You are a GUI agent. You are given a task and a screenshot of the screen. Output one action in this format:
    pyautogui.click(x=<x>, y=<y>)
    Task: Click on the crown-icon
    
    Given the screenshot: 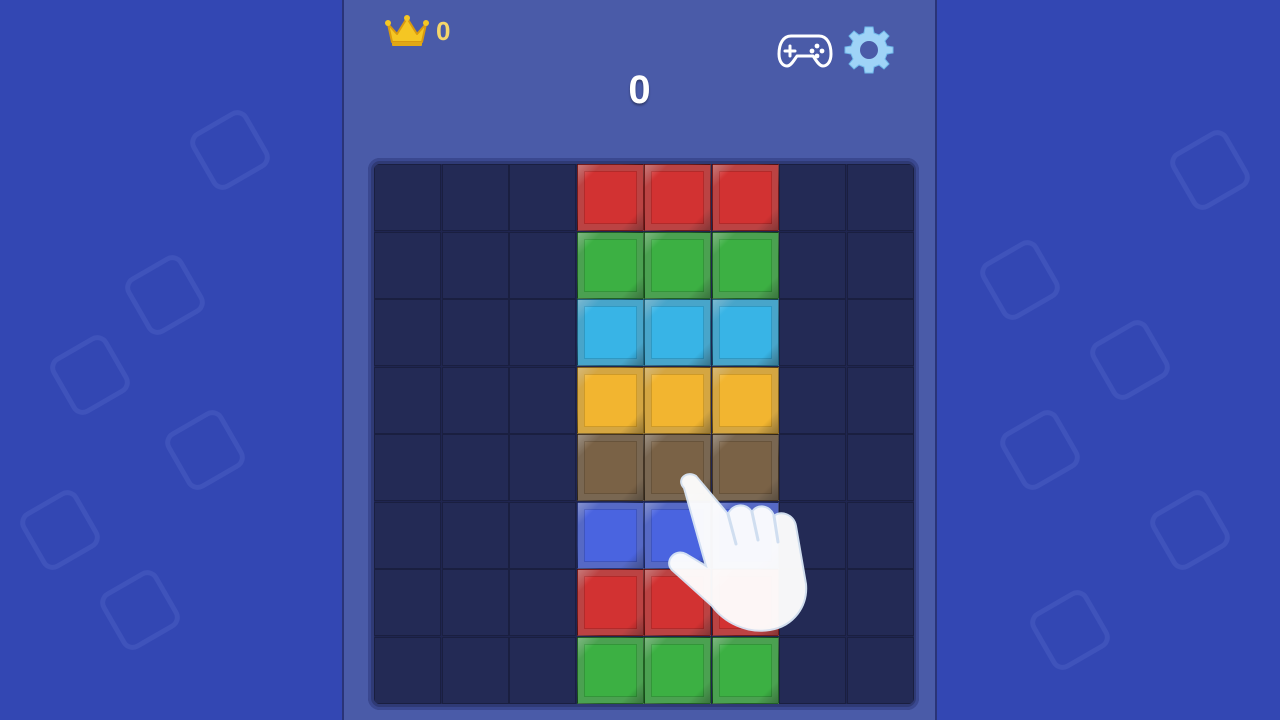 What is the action you would take?
    pyautogui.click(x=407, y=30)
    